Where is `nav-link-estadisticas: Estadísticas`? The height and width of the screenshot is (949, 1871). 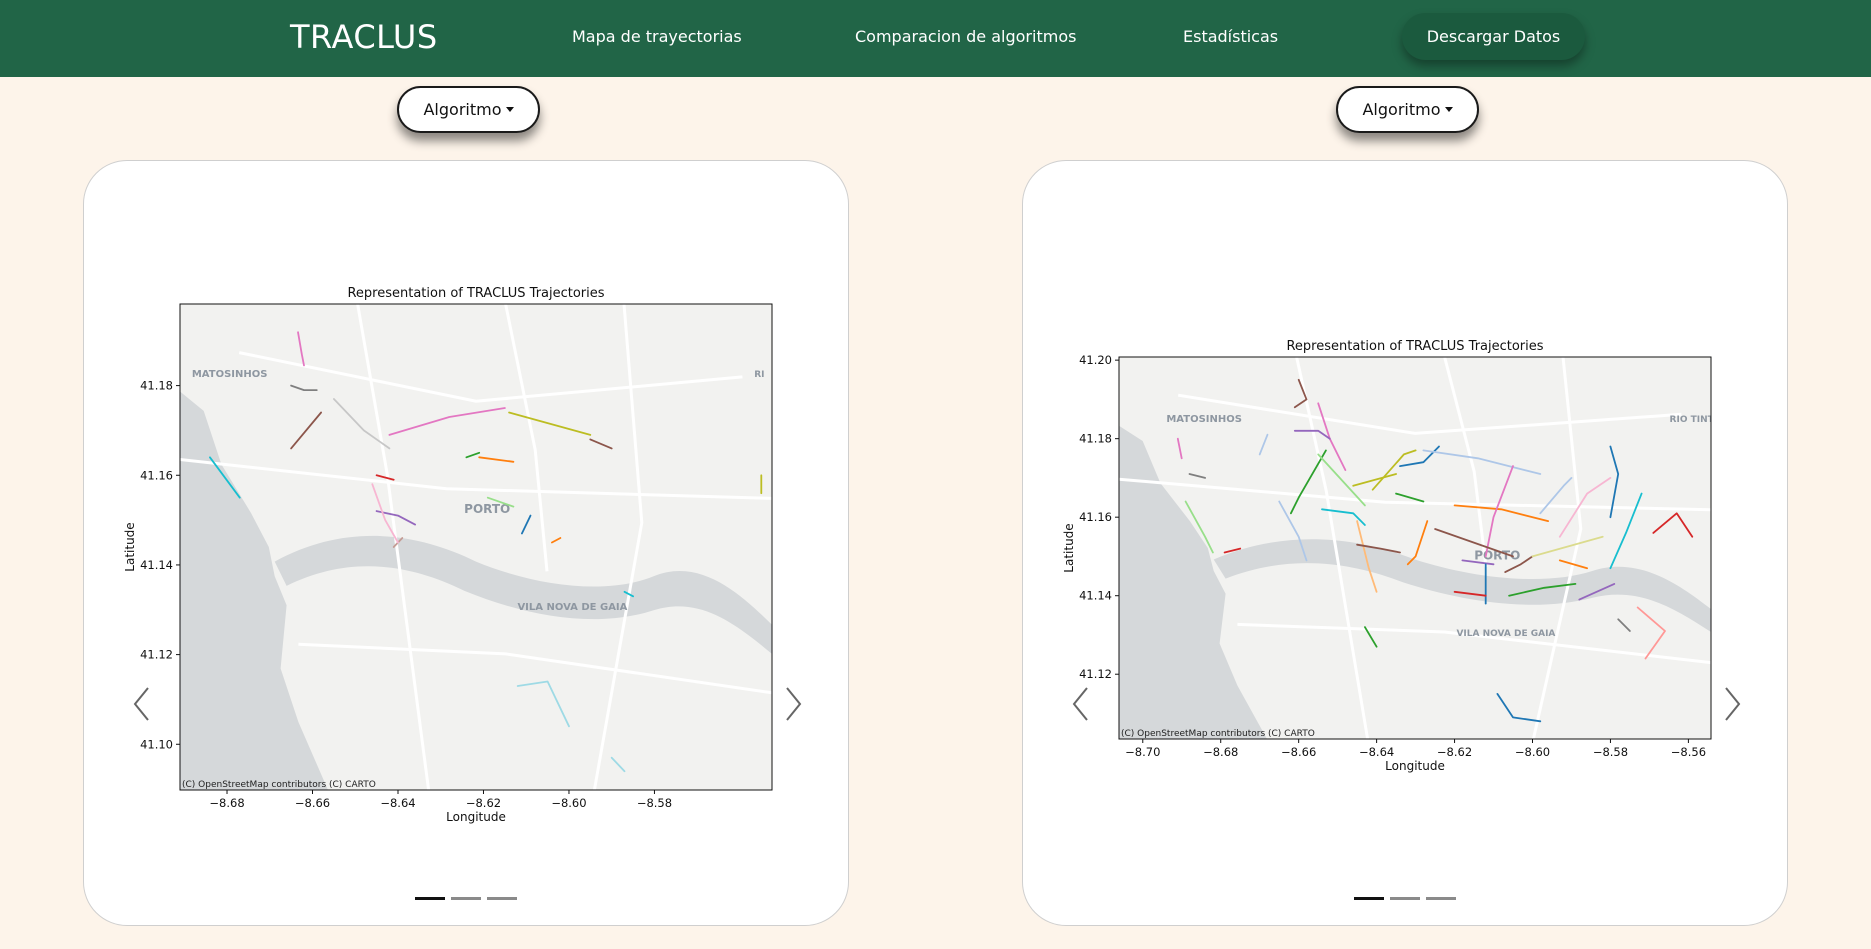
nav-link-estadisticas: Estadísticas is located at coordinates (1230, 36).